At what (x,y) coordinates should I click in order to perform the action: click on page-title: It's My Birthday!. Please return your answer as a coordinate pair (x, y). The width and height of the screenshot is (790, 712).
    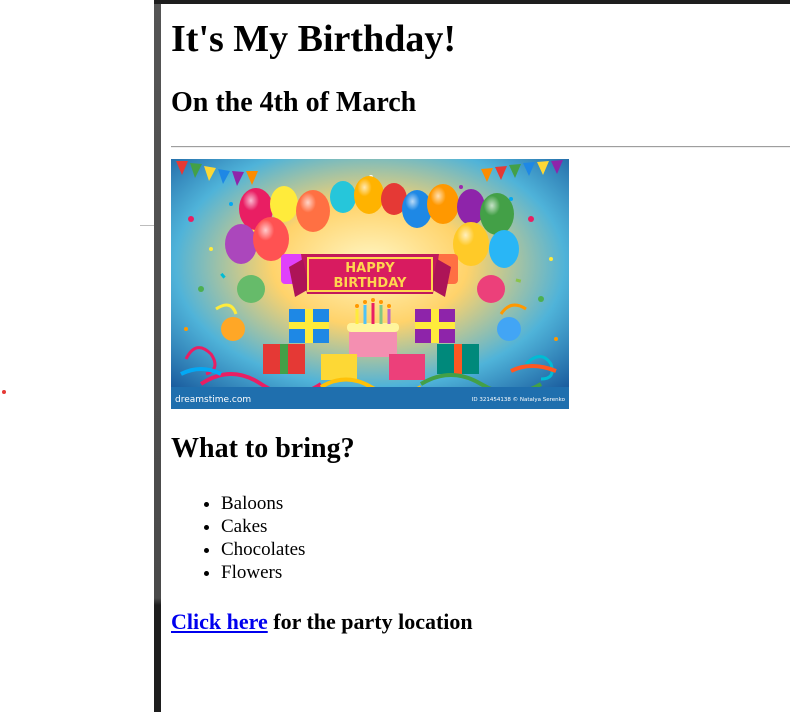
    Looking at the image, I should click on (313, 39).